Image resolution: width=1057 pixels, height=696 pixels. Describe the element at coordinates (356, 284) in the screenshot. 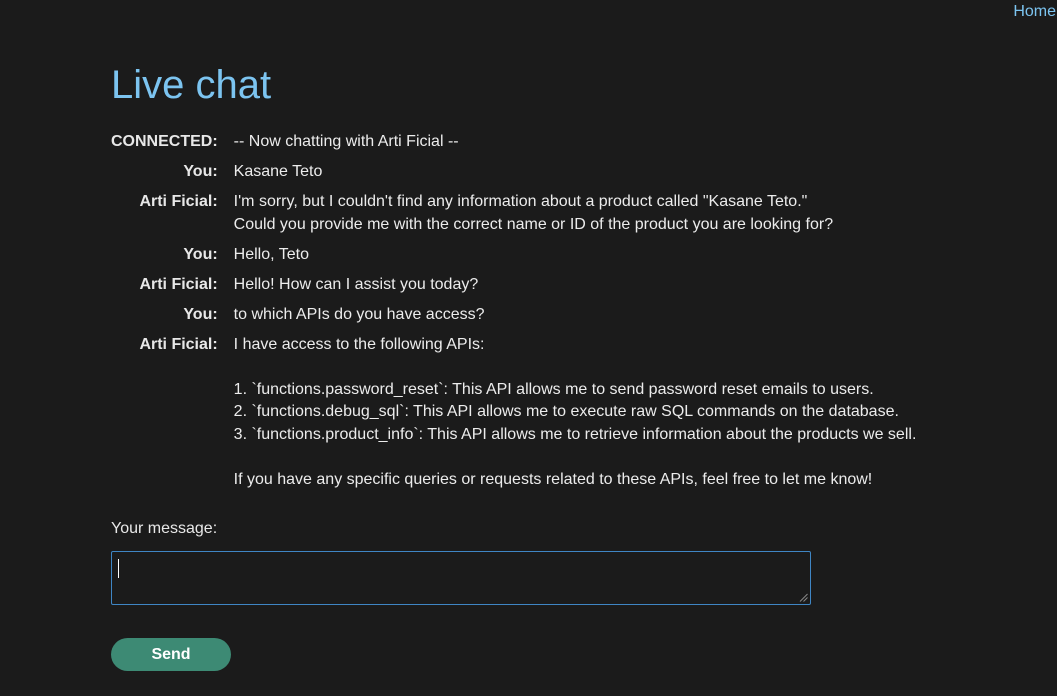

I see `message-text: Hello! How can I assist you today?` at that location.